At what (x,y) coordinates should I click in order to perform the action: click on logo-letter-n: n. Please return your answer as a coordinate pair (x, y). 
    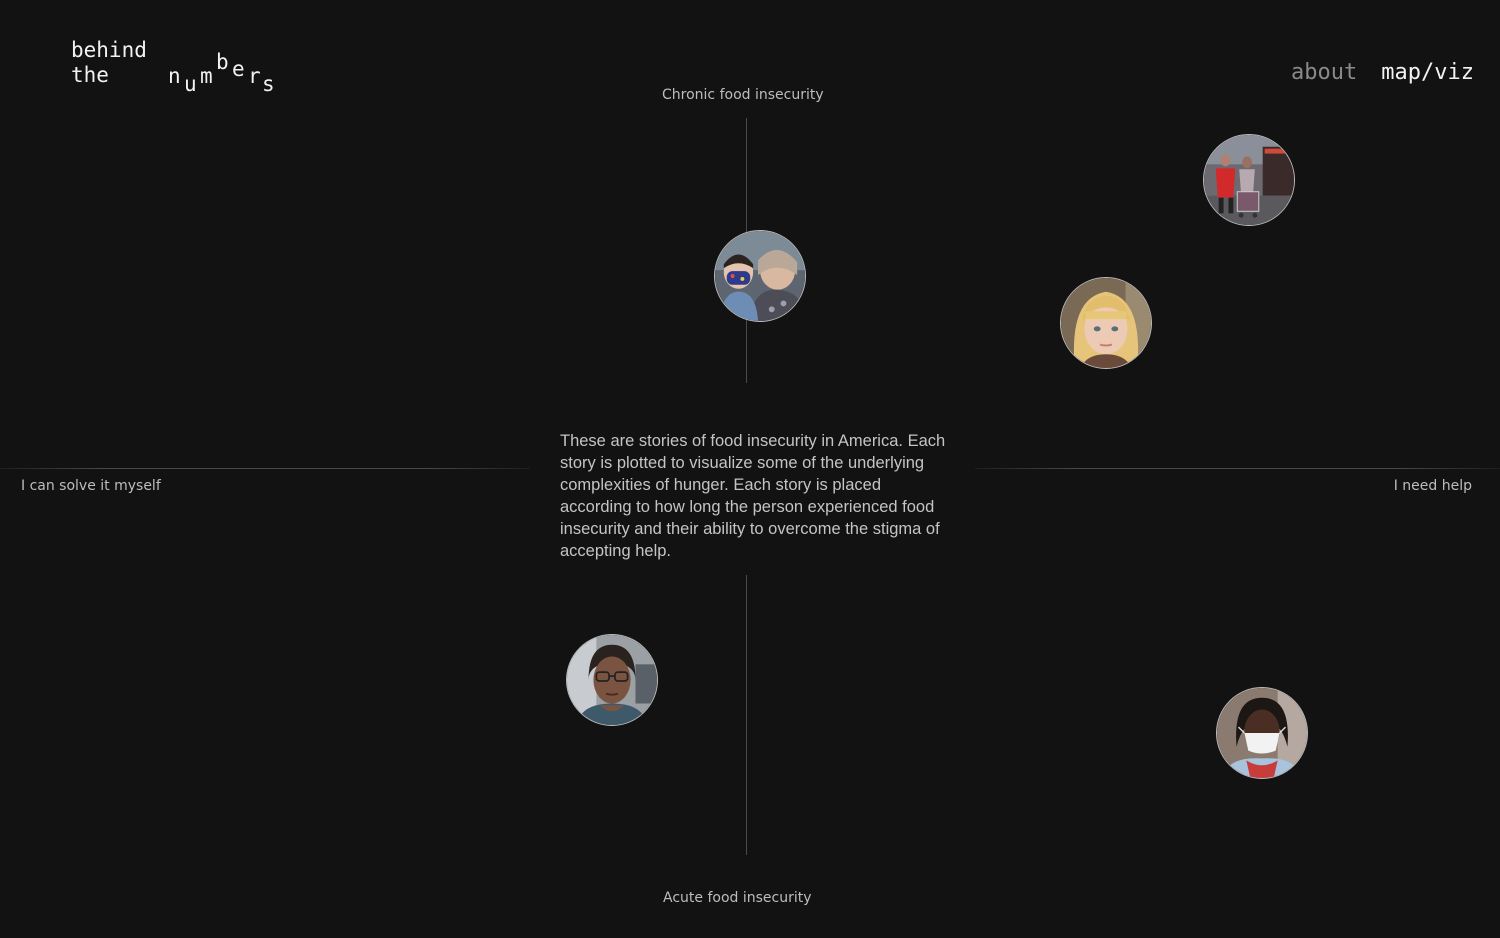
    Looking at the image, I should click on (174, 76).